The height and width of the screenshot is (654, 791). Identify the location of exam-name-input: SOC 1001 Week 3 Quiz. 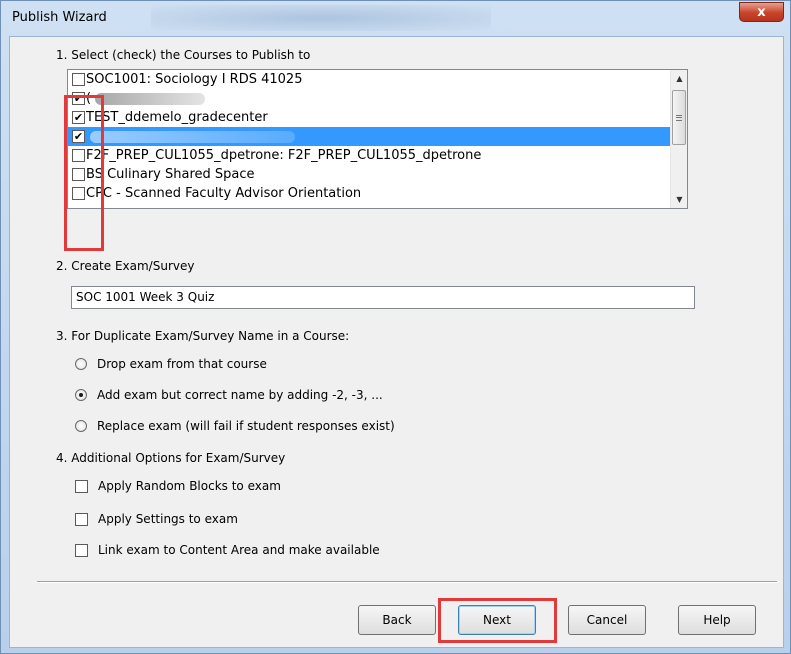
(383, 297).